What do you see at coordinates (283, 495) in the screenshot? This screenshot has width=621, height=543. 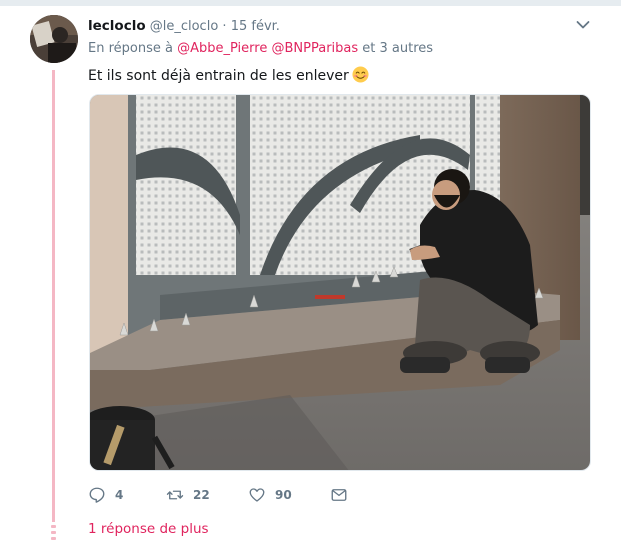 I see `like-count: 90` at bounding box center [283, 495].